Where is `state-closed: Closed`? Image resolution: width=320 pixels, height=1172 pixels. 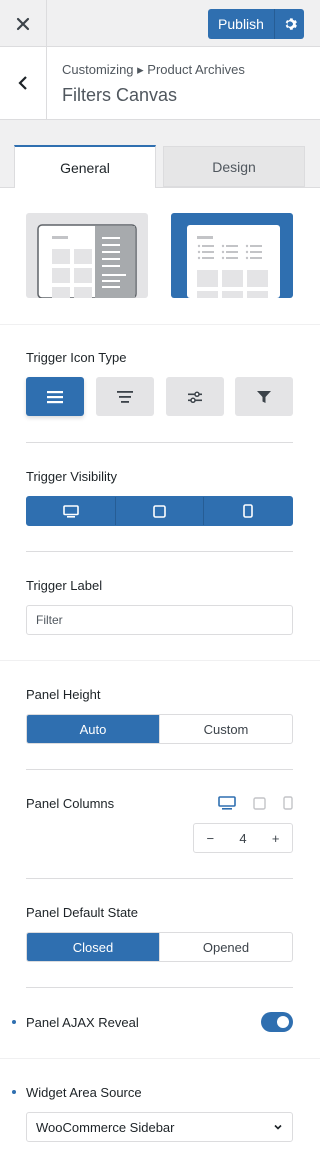 state-closed: Closed is located at coordinates (93, 947).